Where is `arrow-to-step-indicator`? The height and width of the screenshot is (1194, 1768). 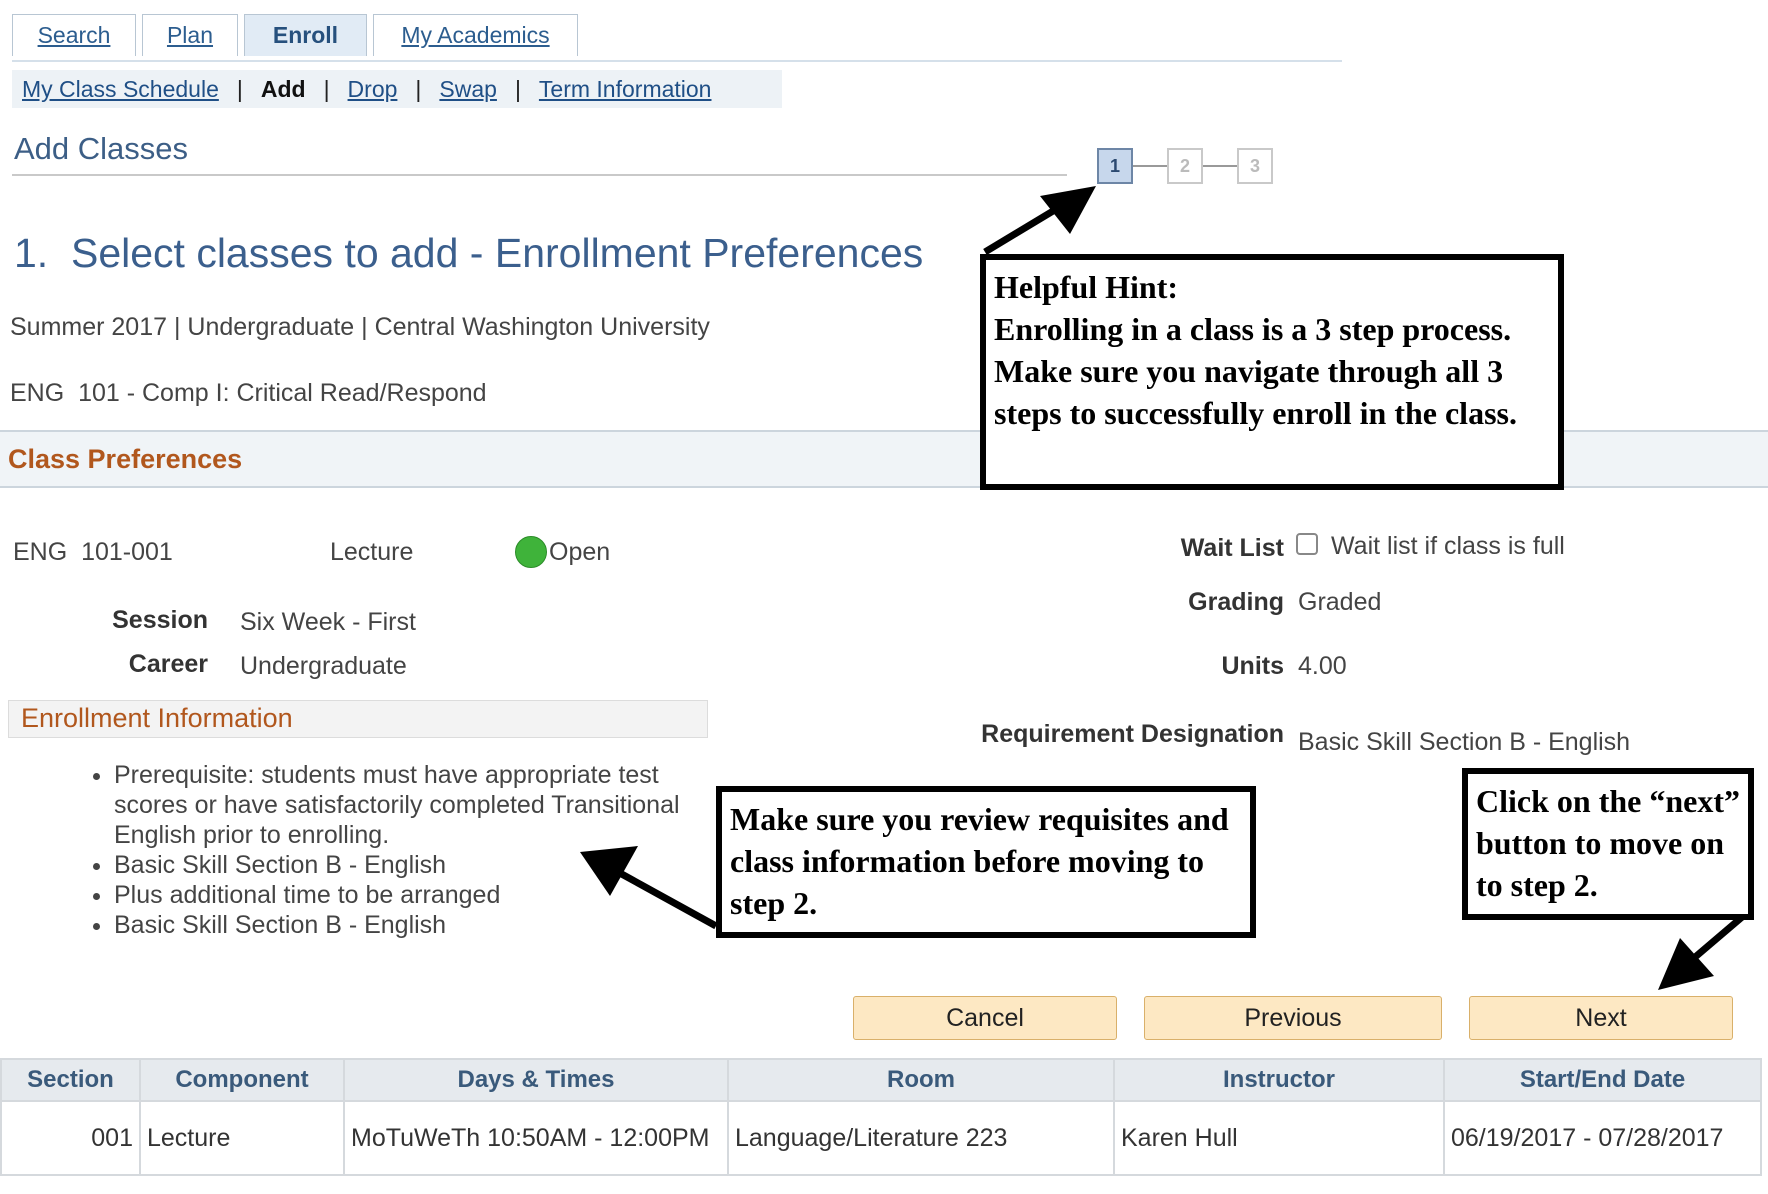 arrow-to-step-indicator is located at coordinates (1039, 220).